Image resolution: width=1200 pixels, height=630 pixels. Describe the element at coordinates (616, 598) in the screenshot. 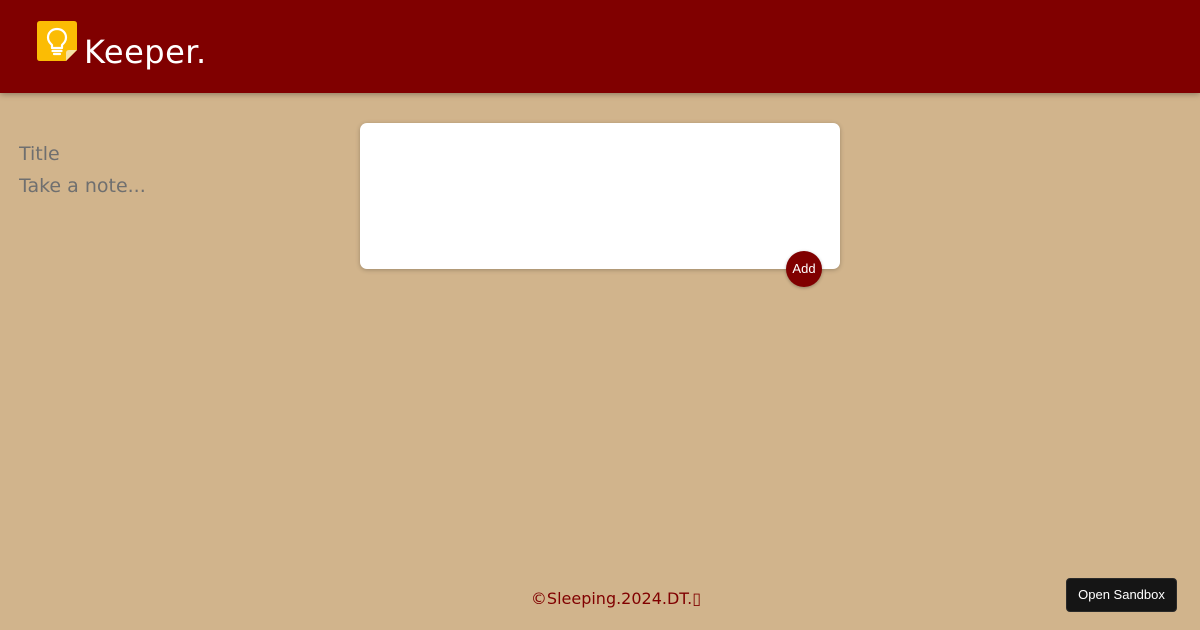

I see `footer-copyright: ©Sleeping.2024.DT.▯` at that location.